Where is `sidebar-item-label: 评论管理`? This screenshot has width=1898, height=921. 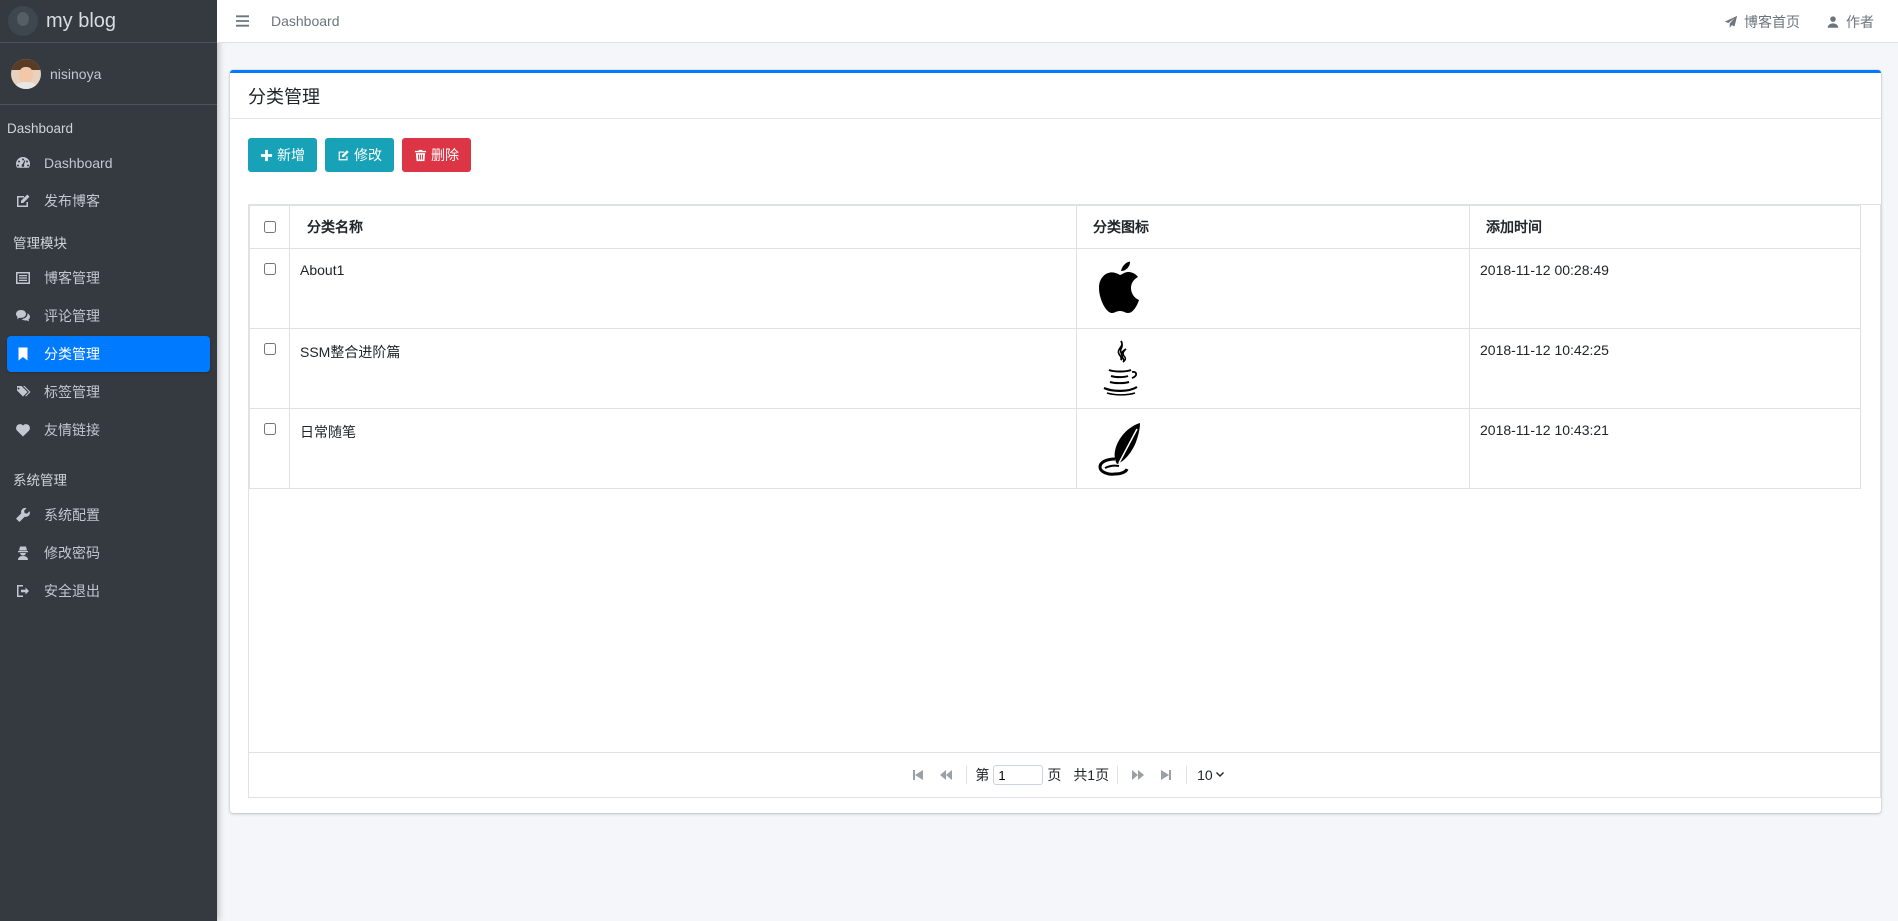
sidebar-item-label: 评论管理 is located at coordinates (72, 316).